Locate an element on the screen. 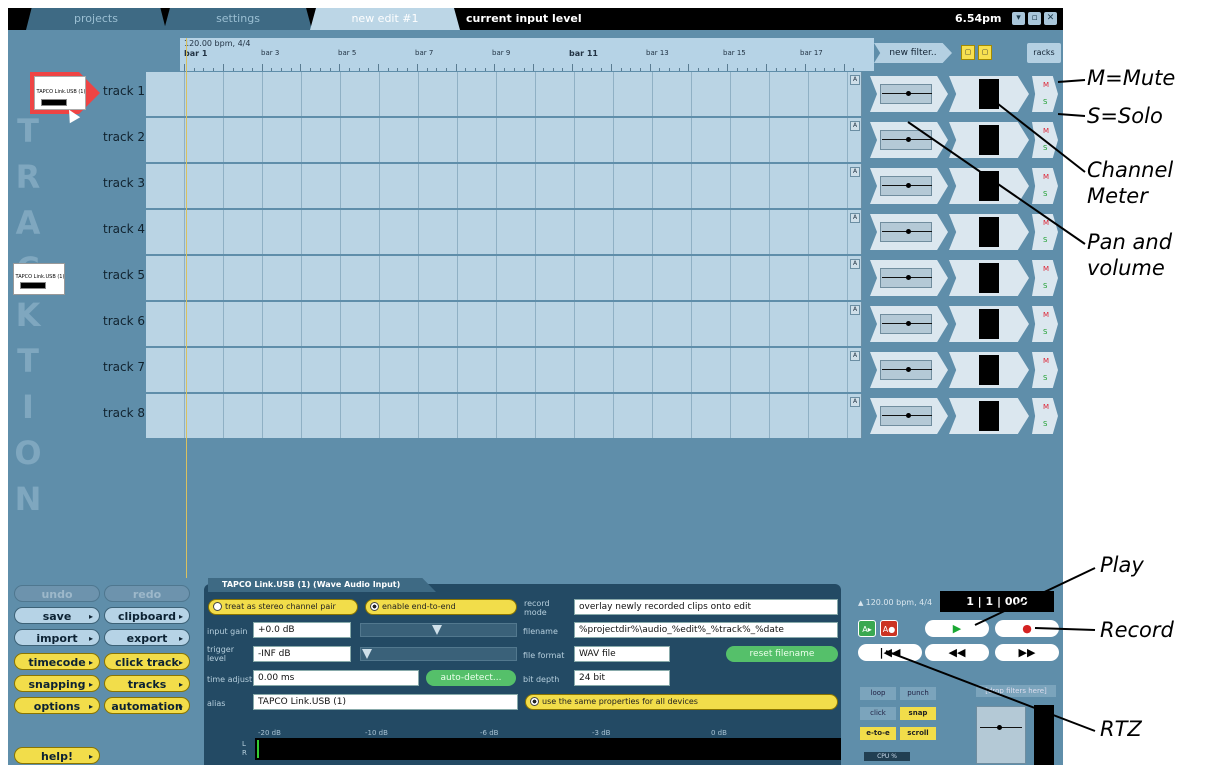 This screenshot has height=765, width=1216. click-button: click is located at coordinates (878, 713).